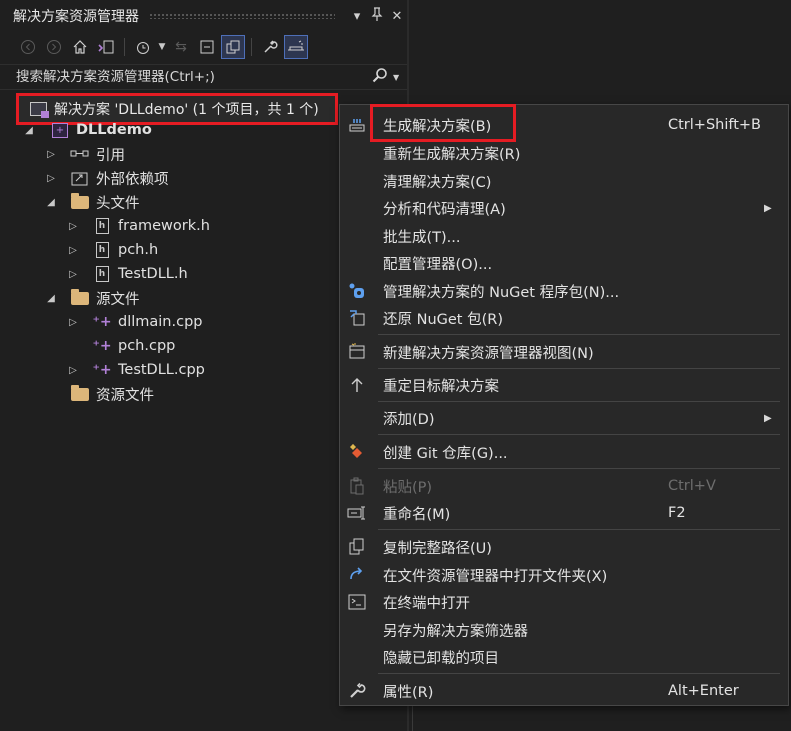 This screenshot has width=791, height=731. What do you see at coordinates (76, 17) in the screenshot?
I see `panel-title: 解决方案资源管理器` at bounding box center [76, 17].